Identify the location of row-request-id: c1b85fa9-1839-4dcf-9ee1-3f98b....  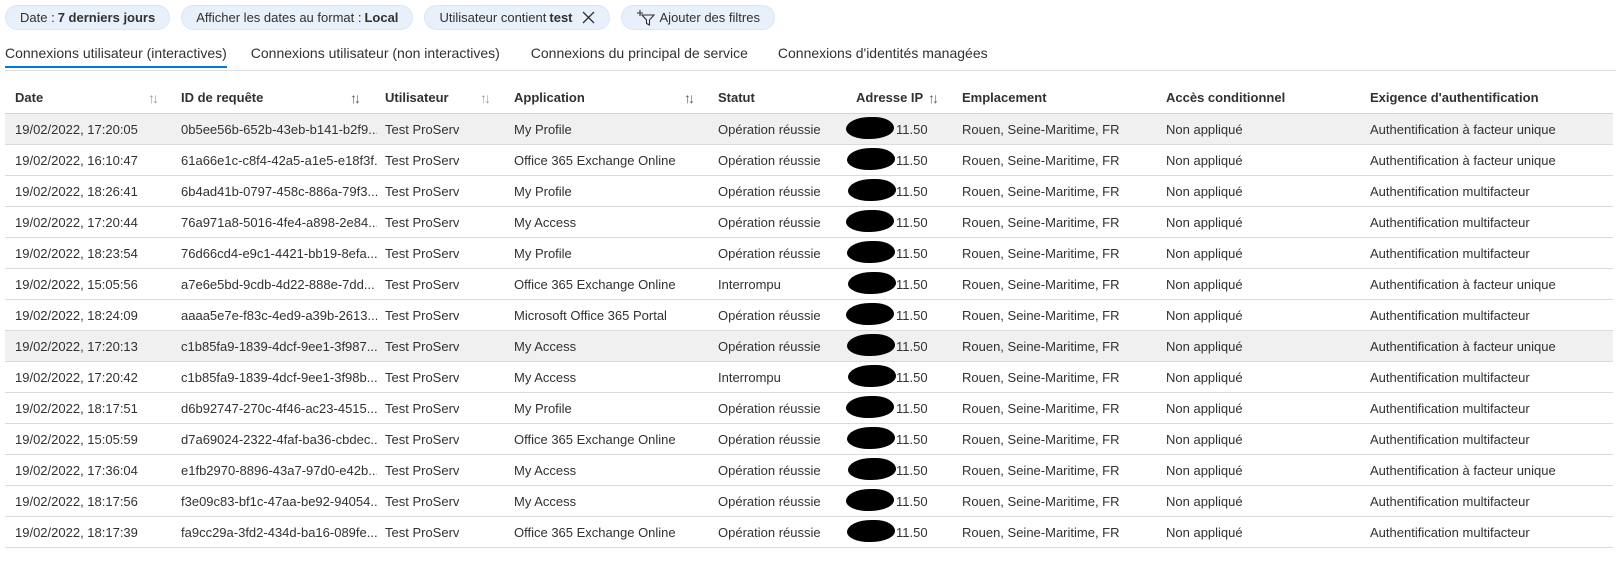
(279, 377).